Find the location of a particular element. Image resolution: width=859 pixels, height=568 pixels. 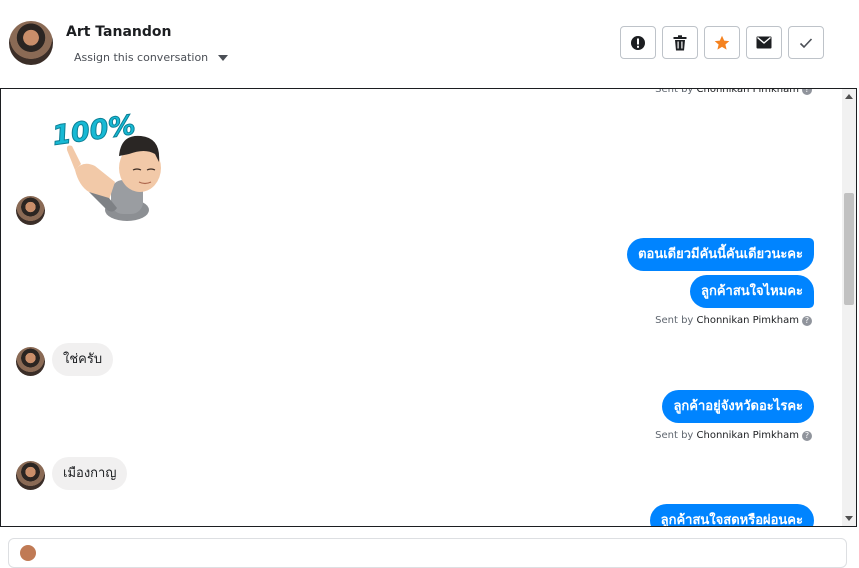

contact-name: Art Tanandon is located at coordinates (119, 32).